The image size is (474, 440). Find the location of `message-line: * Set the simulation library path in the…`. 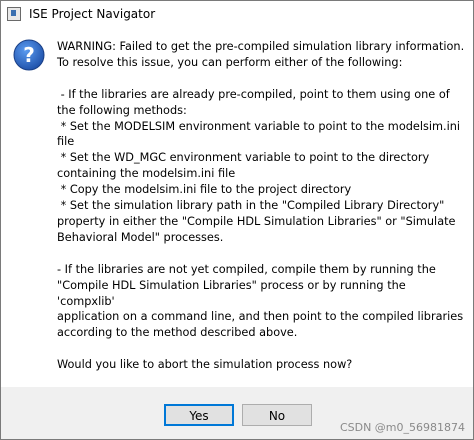

message-line: * Set the simulation library path in the… is located at coordinates (251, 206).